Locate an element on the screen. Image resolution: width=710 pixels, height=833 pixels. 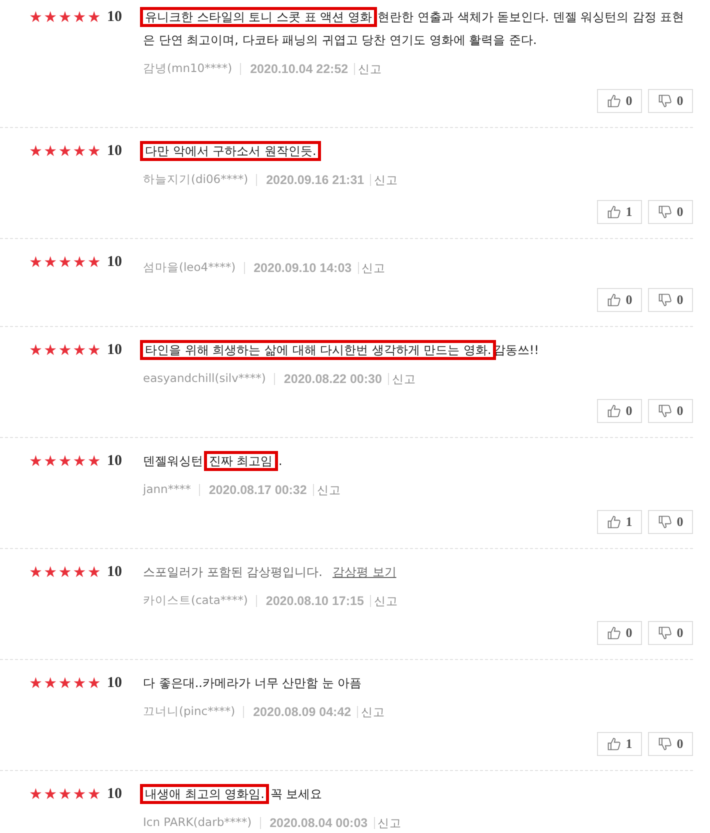
review-text: 내생애 최고의 영화임. 꼭 보세요 is located at coordinates (418, 794).